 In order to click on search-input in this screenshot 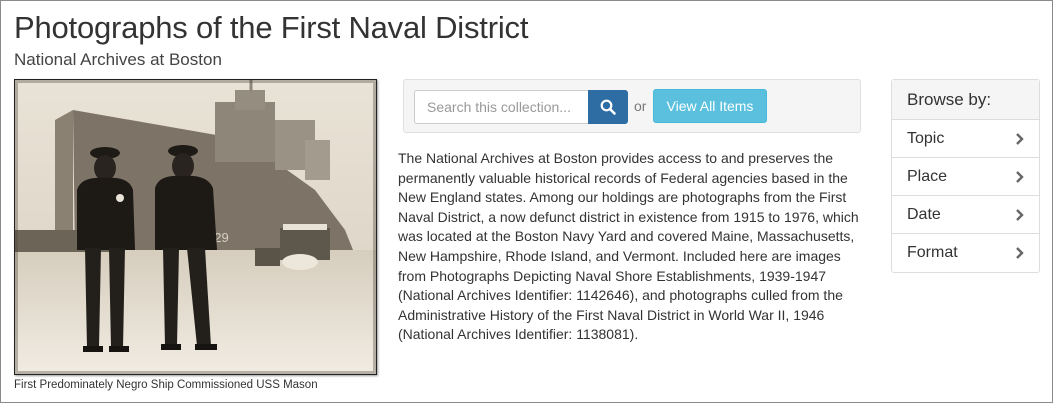, I will do `click(501, 107)`.